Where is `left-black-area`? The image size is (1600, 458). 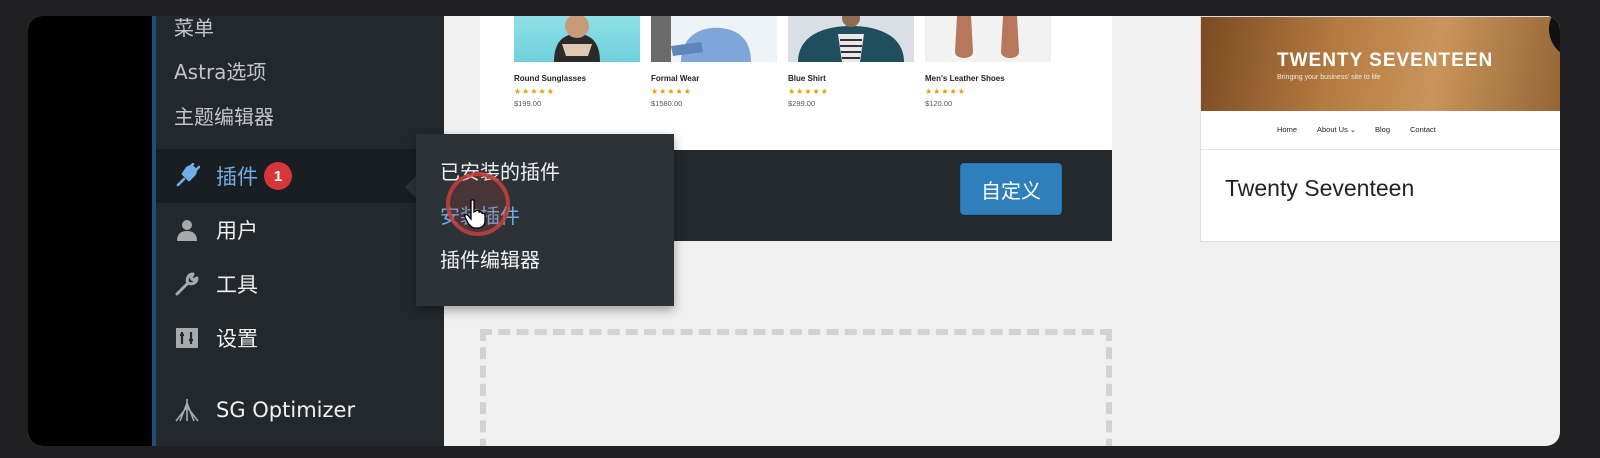
left-black-area is located at coordinates (90, 231).